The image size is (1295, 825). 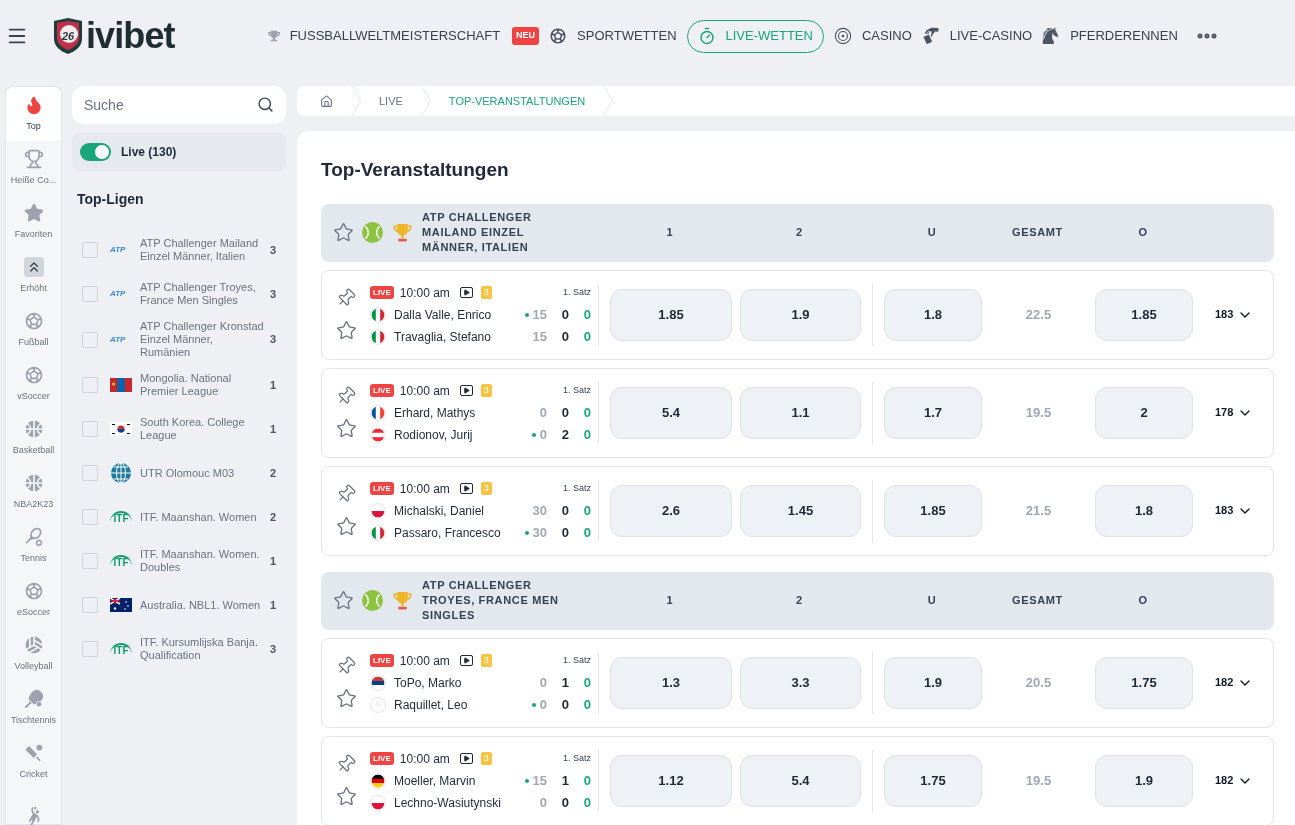 What do you see at coordinates (671, 682) in the screenshot?
I see `odds-button: 1.3` at bounding box center [671, 682].